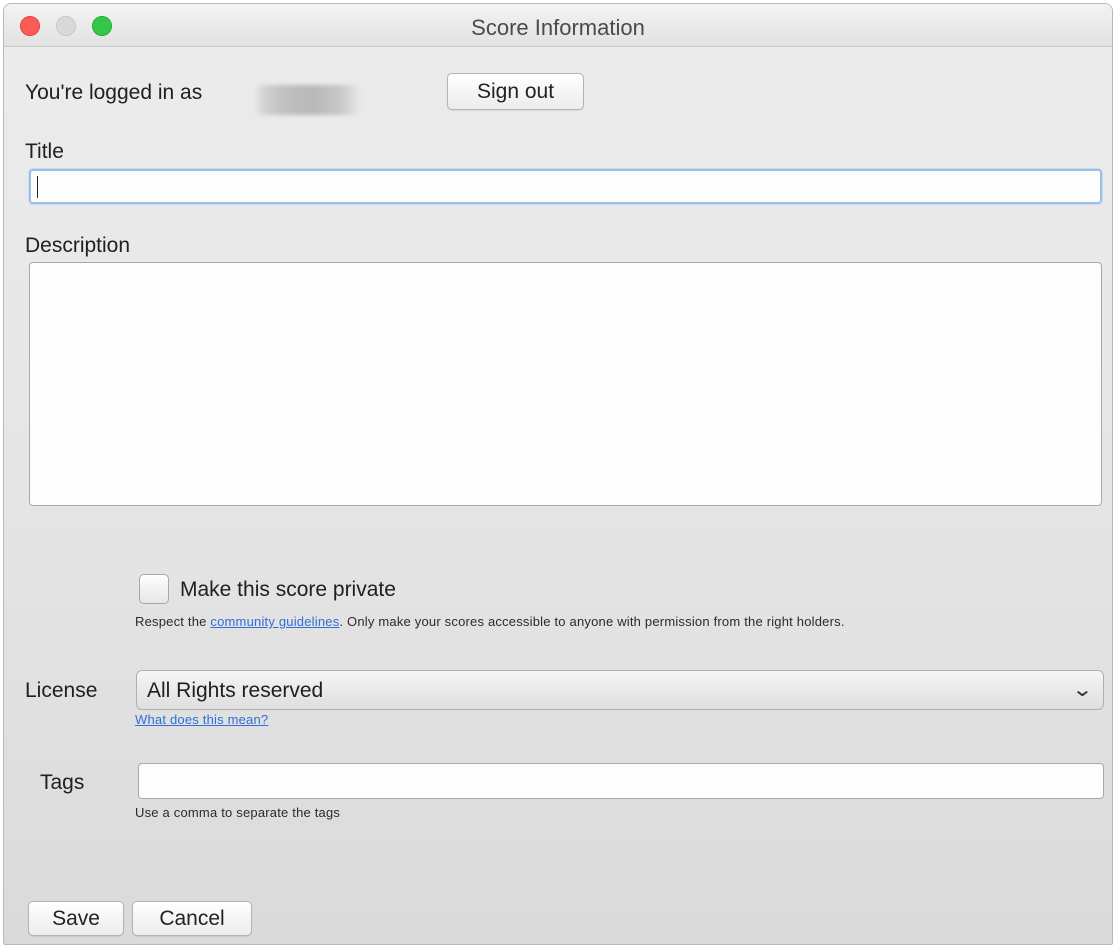 Image resolution: width=1116 pixels, height=948 pixels. Describe the element at coordinates (37, 187) in the screenshot. I see `text-caret` at that location.